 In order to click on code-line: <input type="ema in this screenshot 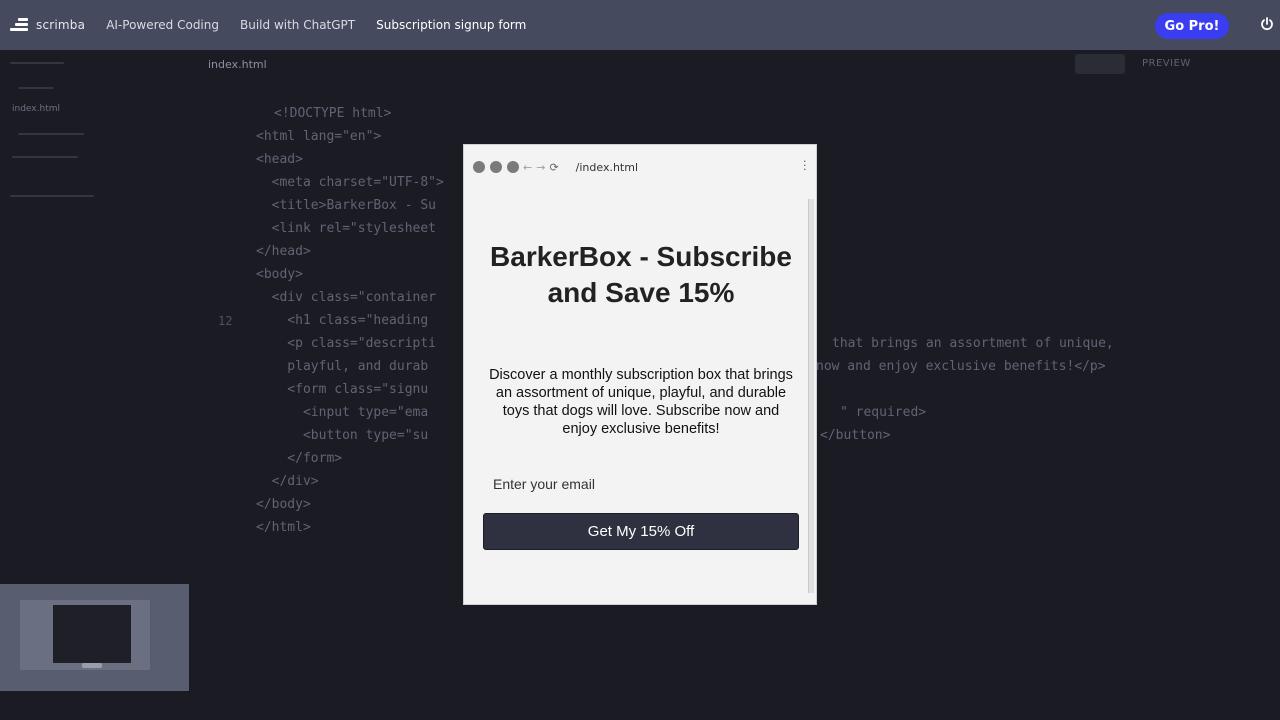, I will do `click(342, 412)`.